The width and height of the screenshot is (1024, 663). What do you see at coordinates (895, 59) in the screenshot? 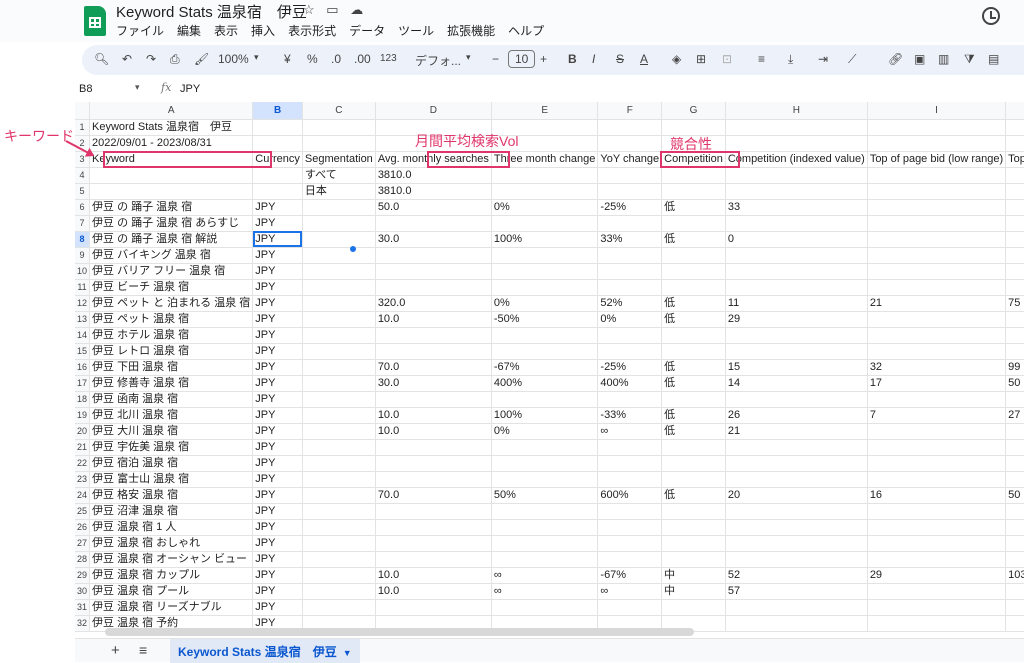
I see `insert-link-icon: 🔗︎` at bounding box center [895, 59].